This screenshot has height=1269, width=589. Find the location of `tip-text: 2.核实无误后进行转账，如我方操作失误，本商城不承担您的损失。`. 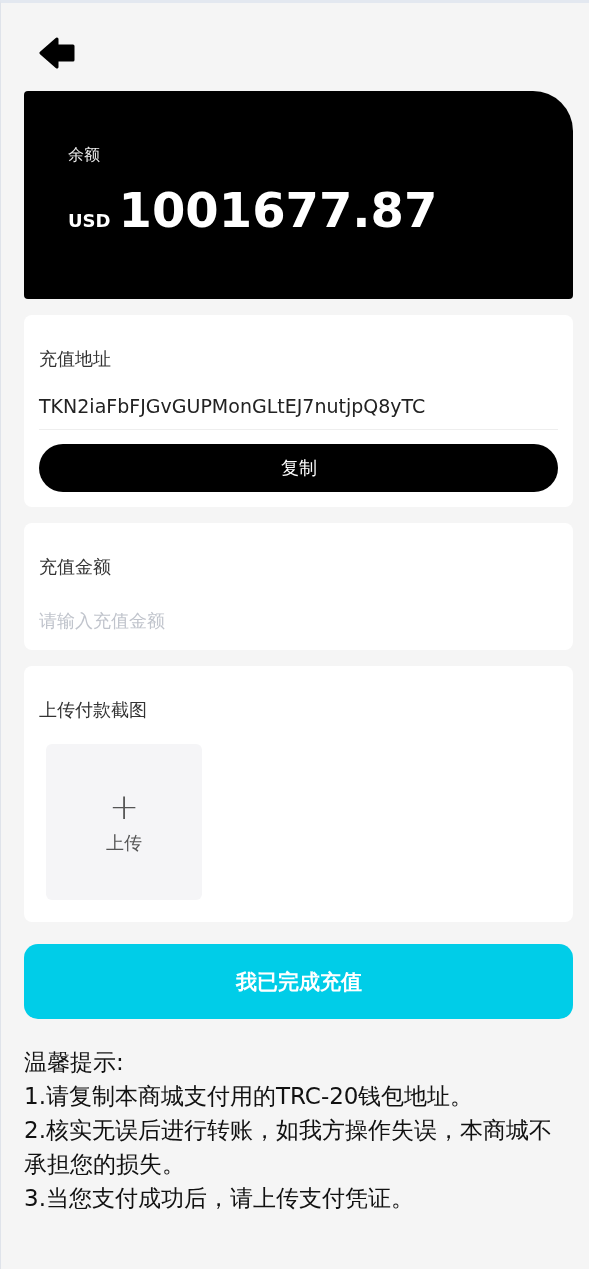

tip-text: 2.核实无误后进行转账，如我方操作失误，本商城不承担您的损失。 is located at coordinates (288, 1147).